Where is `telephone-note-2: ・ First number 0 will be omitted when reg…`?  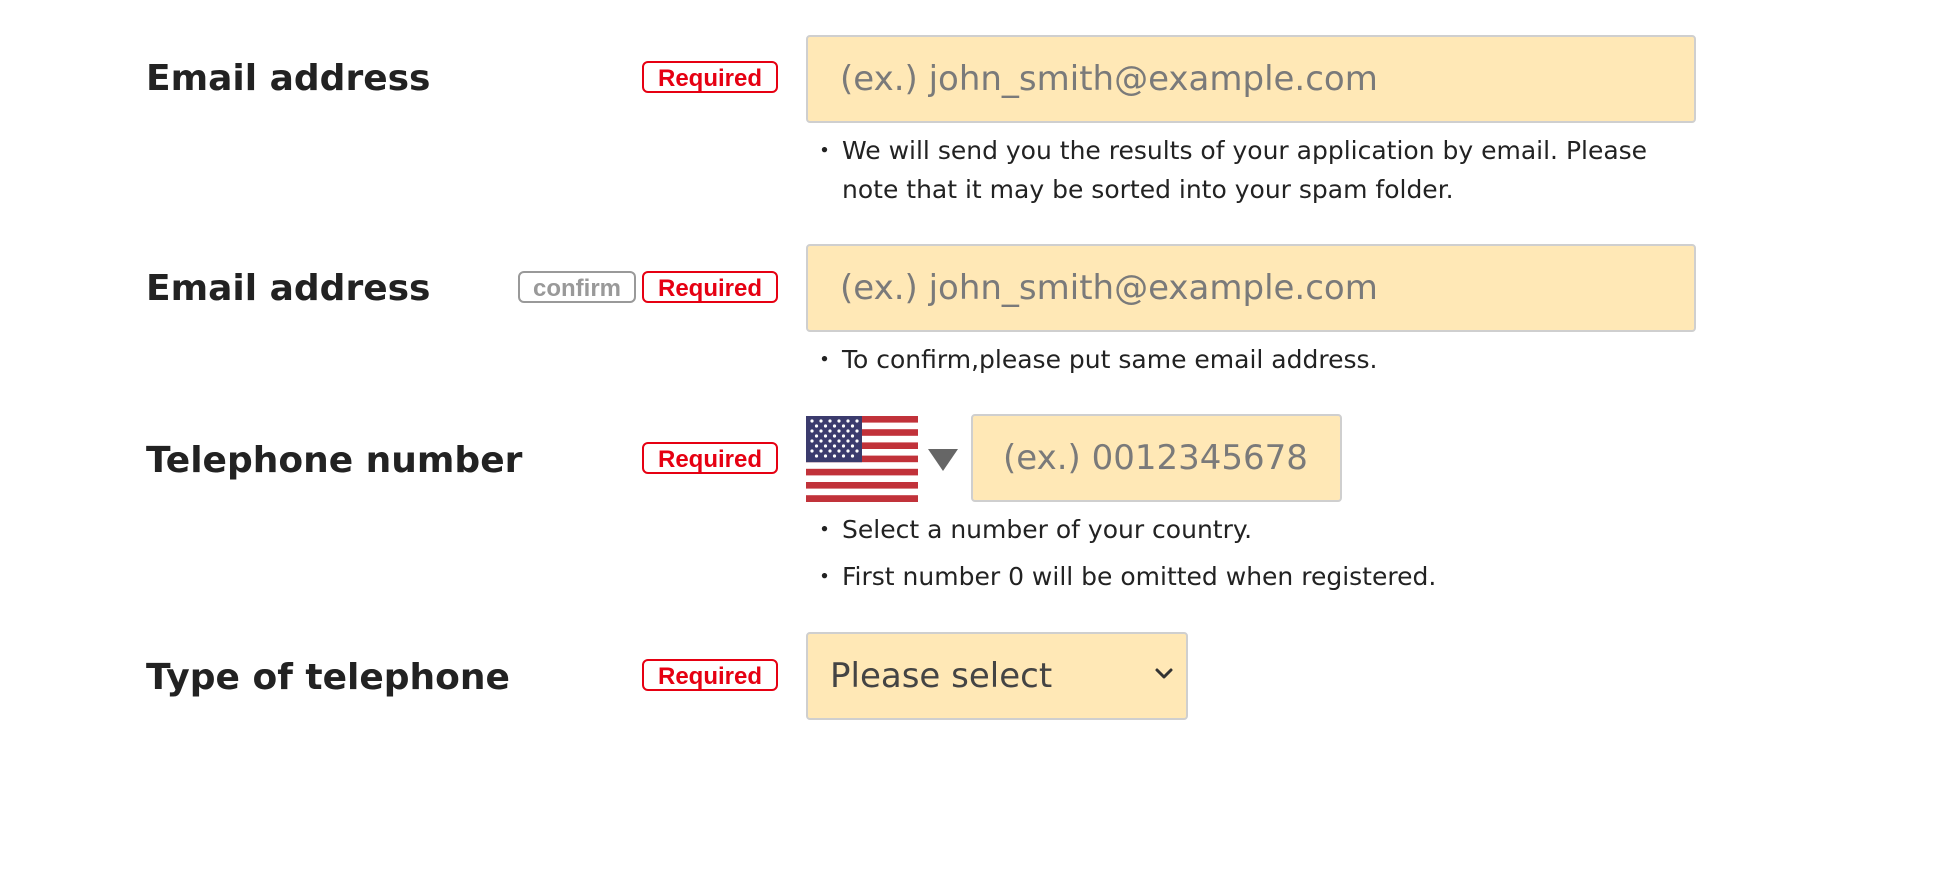 telephone-note-2: ・ First number 0 will be omitted when reg… is located at coordinates (1237, 576).